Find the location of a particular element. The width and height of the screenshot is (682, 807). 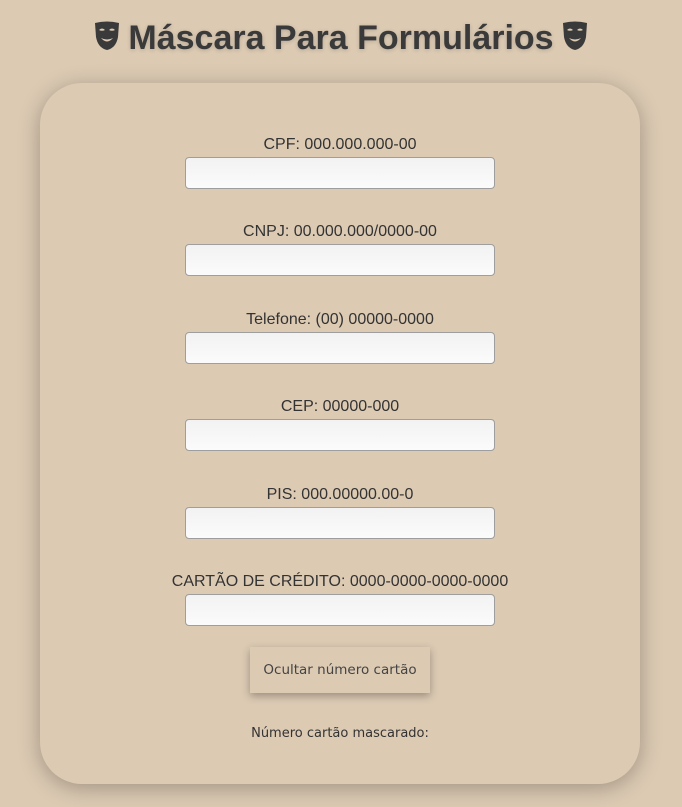

pis-label: PIS: 000.00000.00-0 is located at coordinates (340, 494).